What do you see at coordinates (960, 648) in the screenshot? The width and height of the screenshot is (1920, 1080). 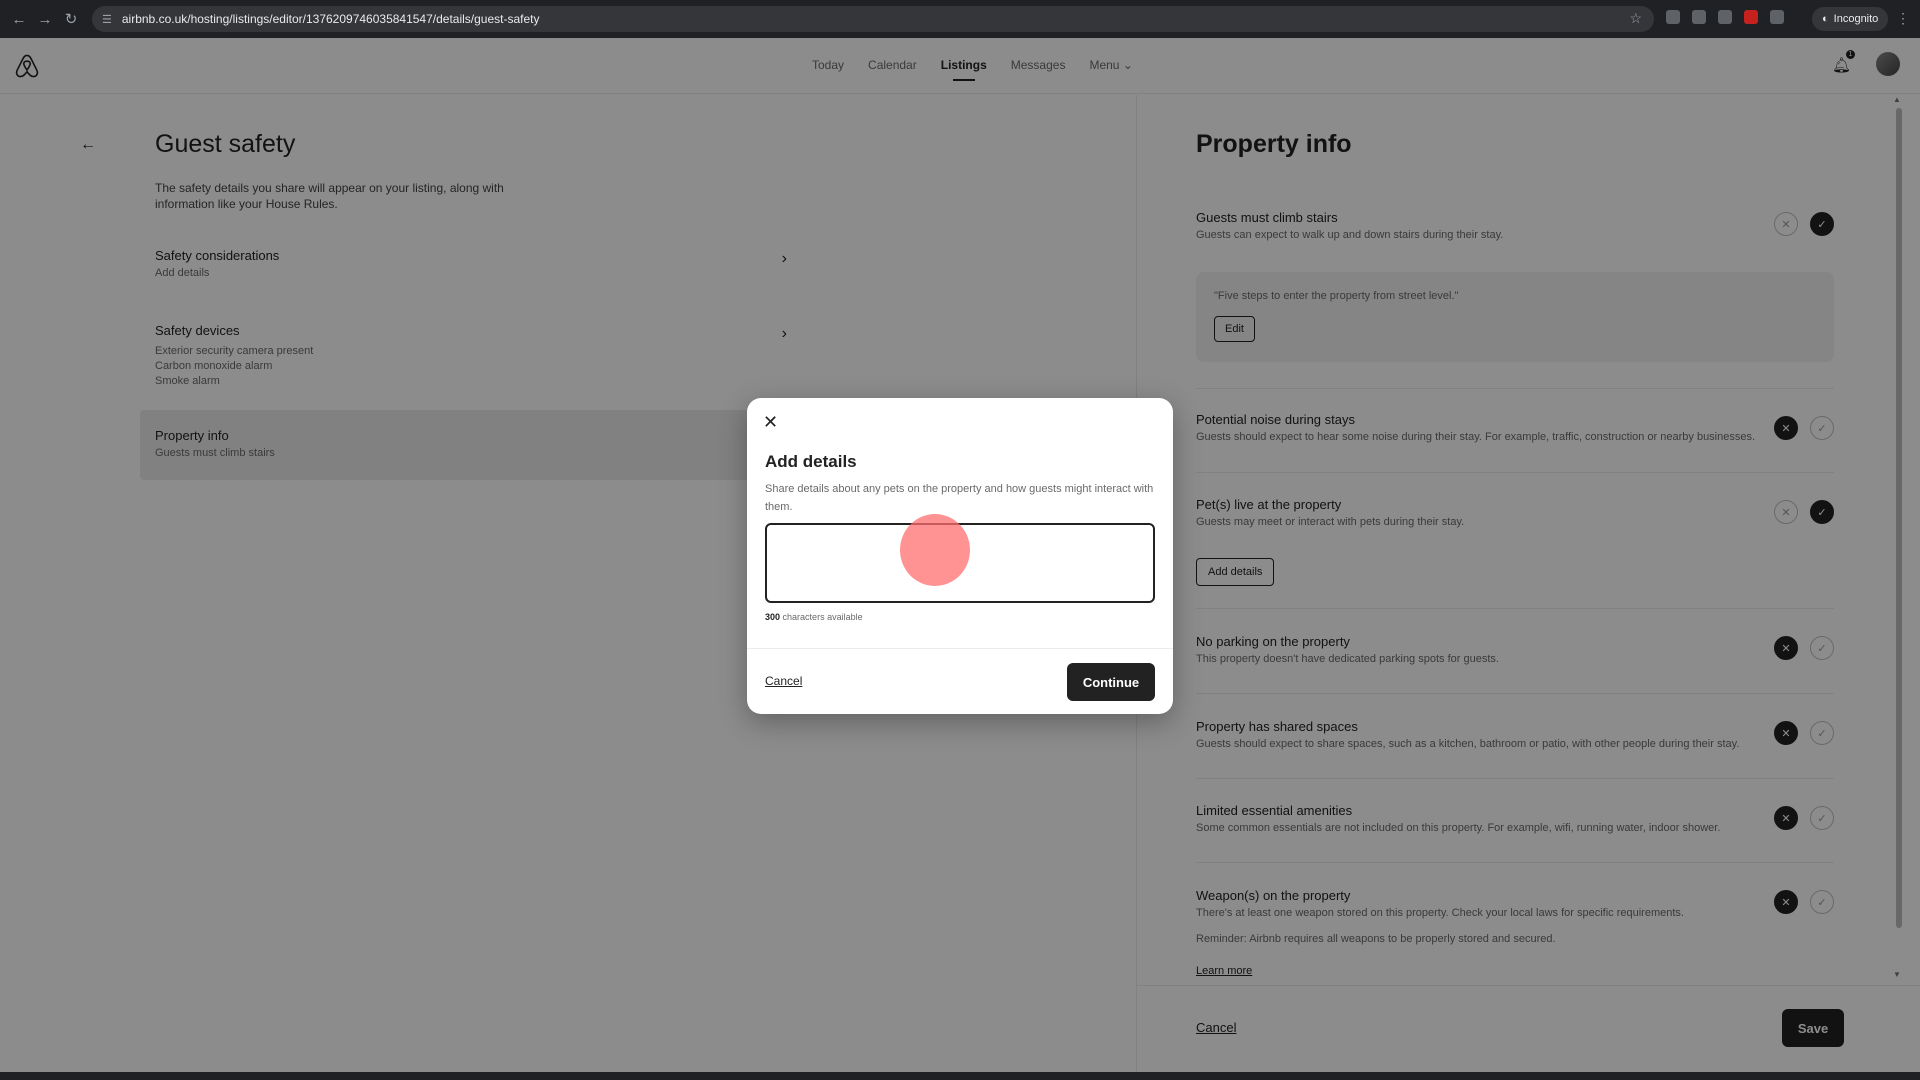 I see `modal-divider` at bounding box center [960, 648].